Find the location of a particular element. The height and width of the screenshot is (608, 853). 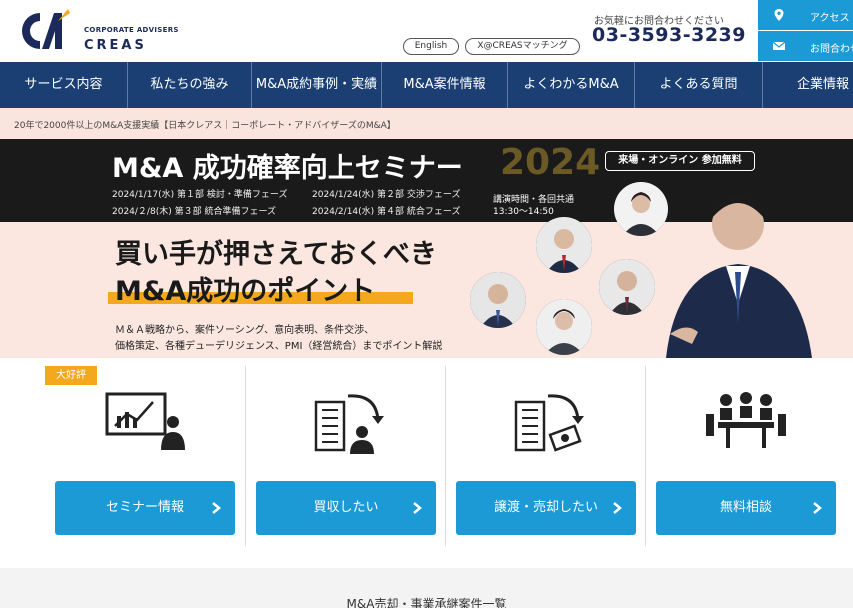

site-logo: CORPORATE ADVISERS CREAS is located at coordinates (98, 31).